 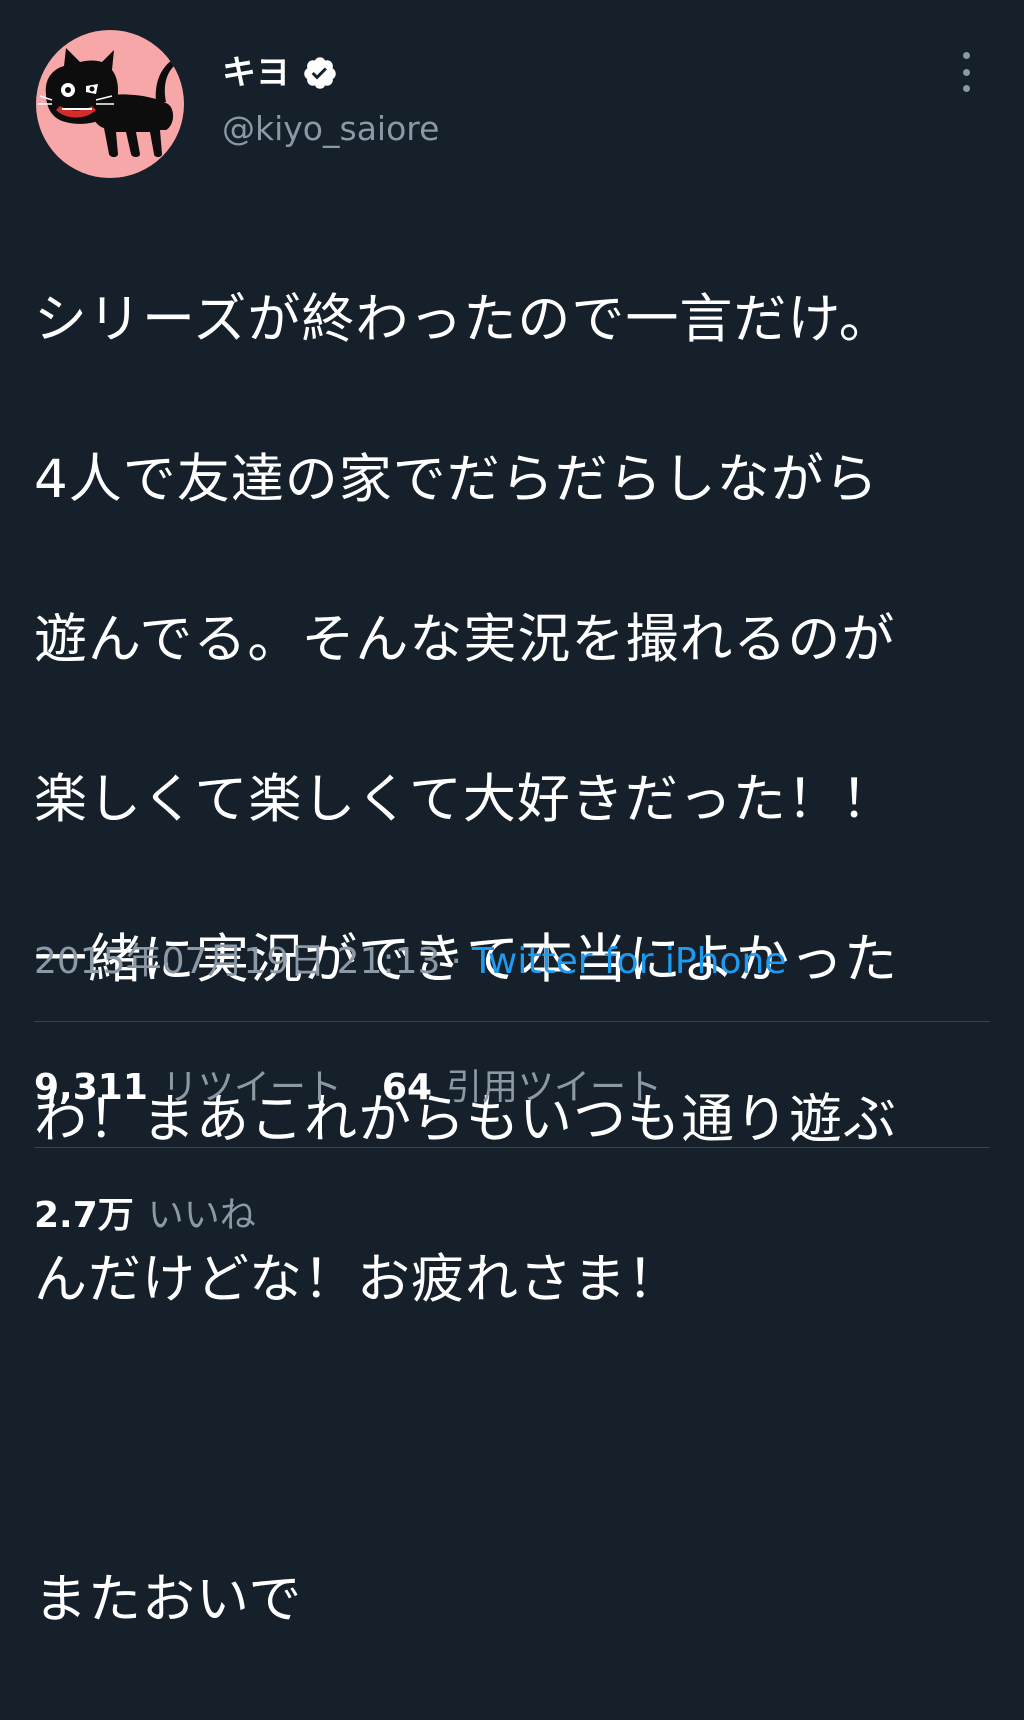 I want to click on more-options-icon, so click(x=966, y=72).